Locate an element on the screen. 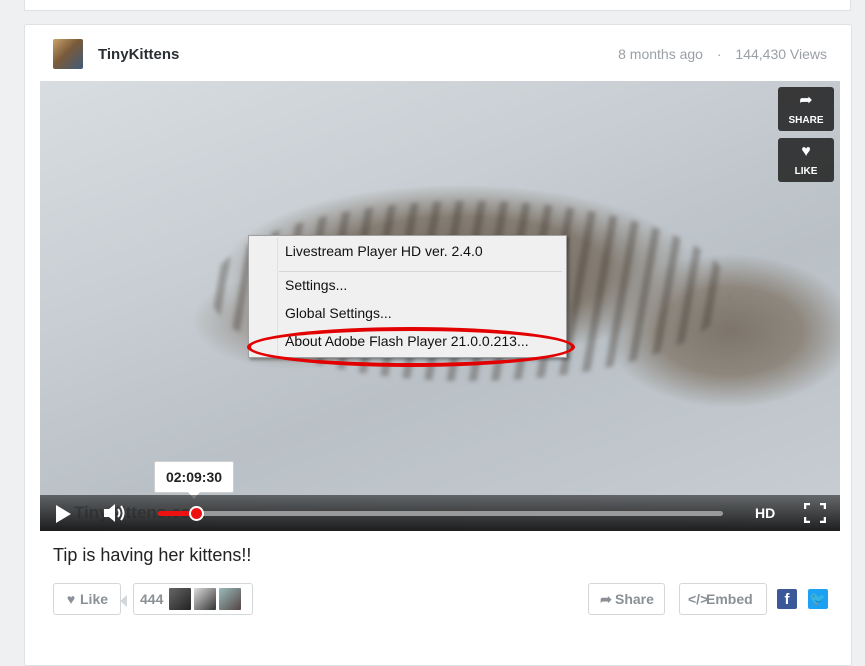  previous-card-edge is located at coordinates (437, 5).